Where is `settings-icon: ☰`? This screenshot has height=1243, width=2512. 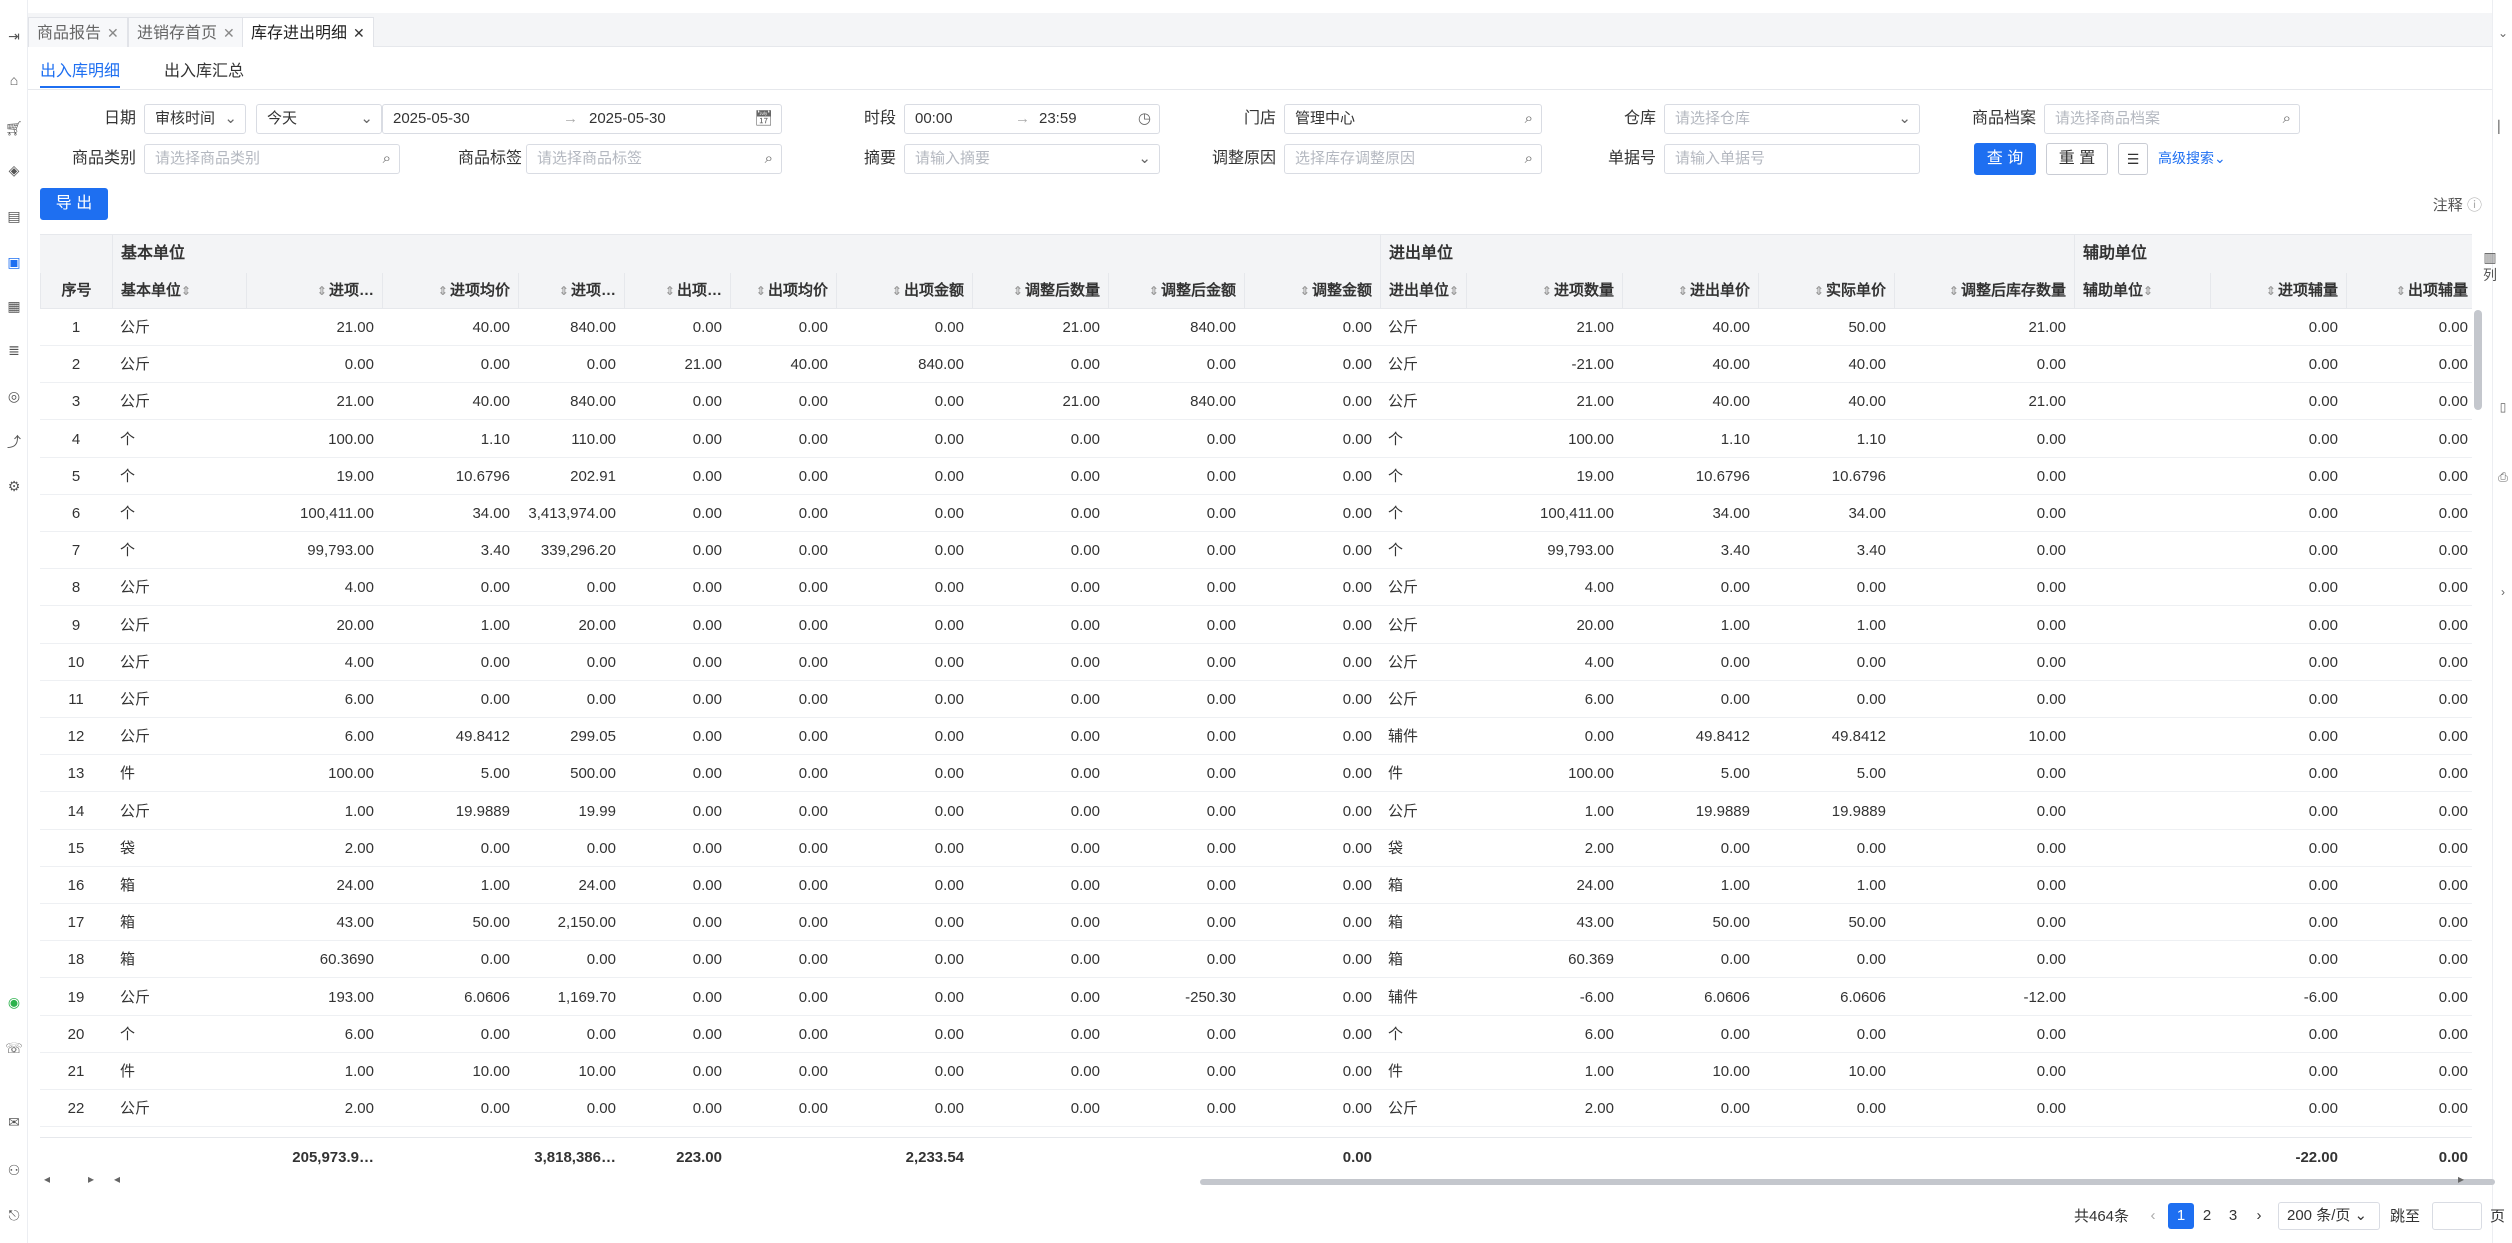
settings-icon: ☰ is located at coordinates (2133, 159).